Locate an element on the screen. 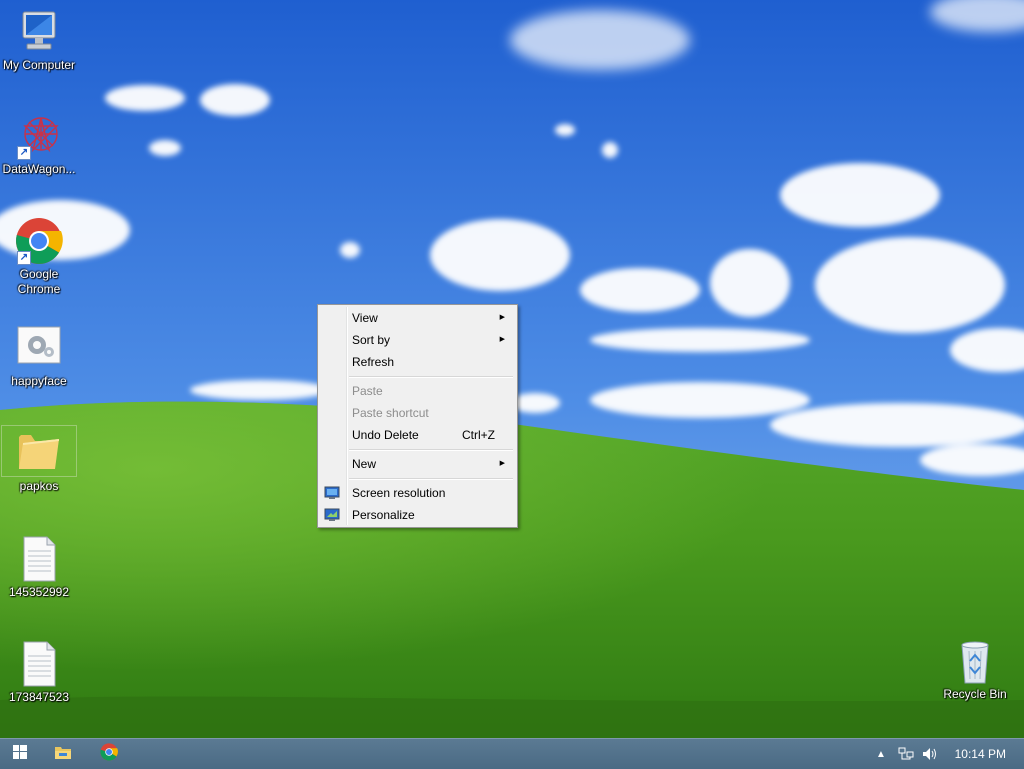 This screenshot has height=769, width=1024. computer-icon is located at coordinates (39, 32).